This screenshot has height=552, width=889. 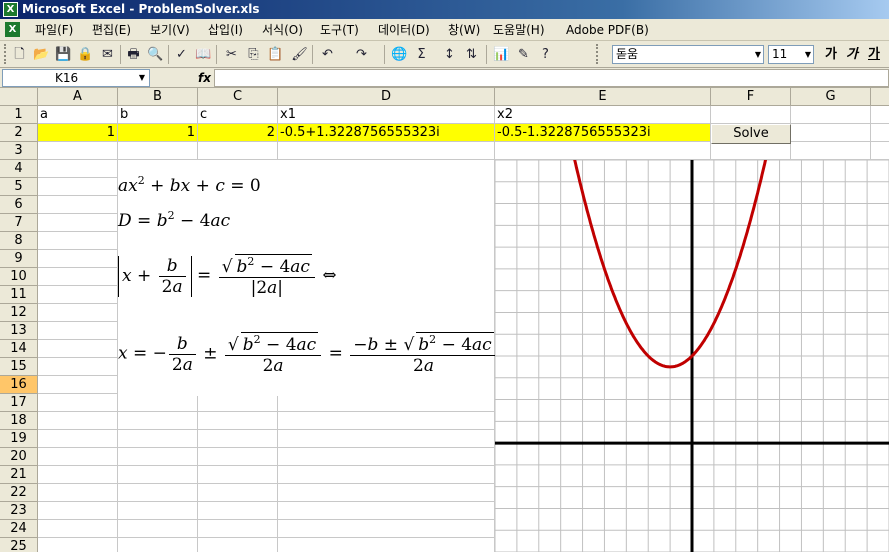 I want to click on cell-a11, so click(x=78, y=295).